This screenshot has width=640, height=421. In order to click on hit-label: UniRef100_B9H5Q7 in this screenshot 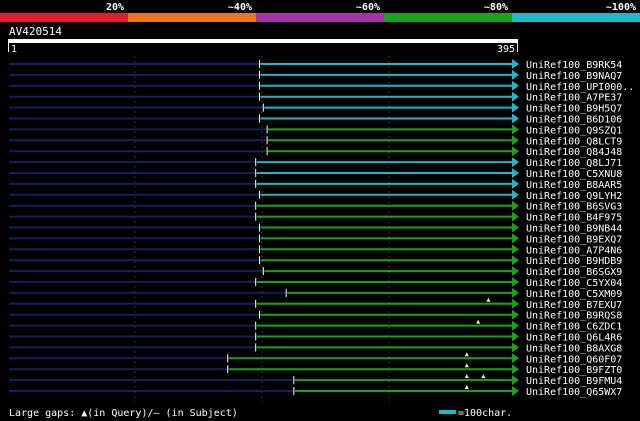, I will do `click(574, 109)`.